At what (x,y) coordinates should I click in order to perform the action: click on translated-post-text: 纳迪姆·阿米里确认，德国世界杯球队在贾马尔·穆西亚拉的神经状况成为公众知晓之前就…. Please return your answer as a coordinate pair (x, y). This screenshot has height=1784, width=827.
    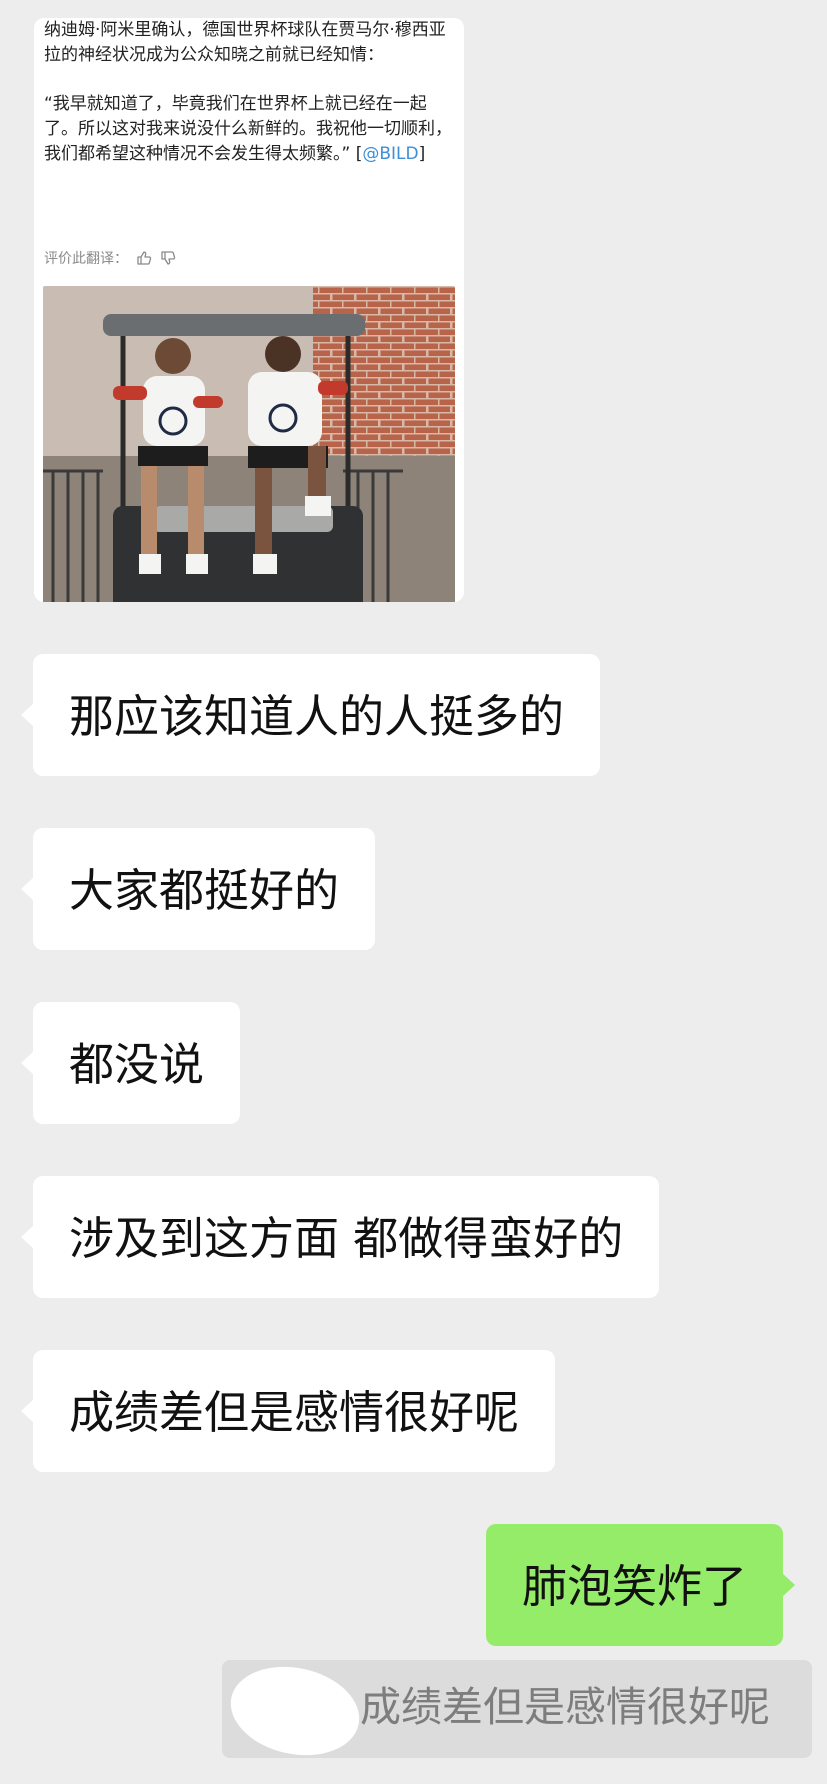
    Looking at the image, I should click on (248, 92).